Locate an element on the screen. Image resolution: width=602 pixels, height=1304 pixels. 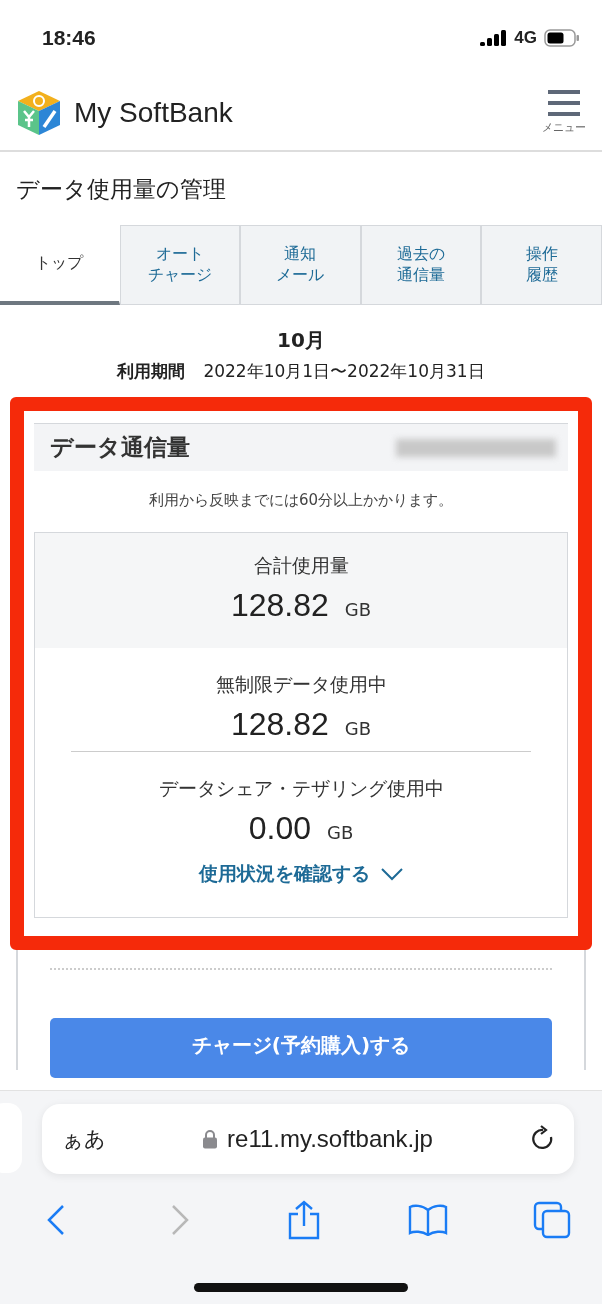
period-range: 2022年10月1日〜2022年10月31日 is located at coordinates (344, 371).